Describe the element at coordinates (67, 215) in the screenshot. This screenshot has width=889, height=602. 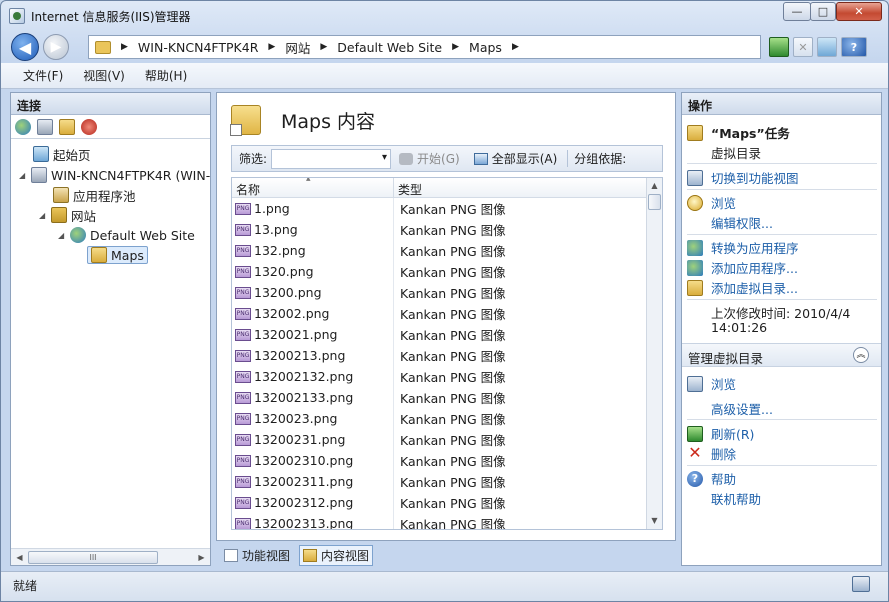
I see `tree-item-sites: ◢ 网站` at that location.